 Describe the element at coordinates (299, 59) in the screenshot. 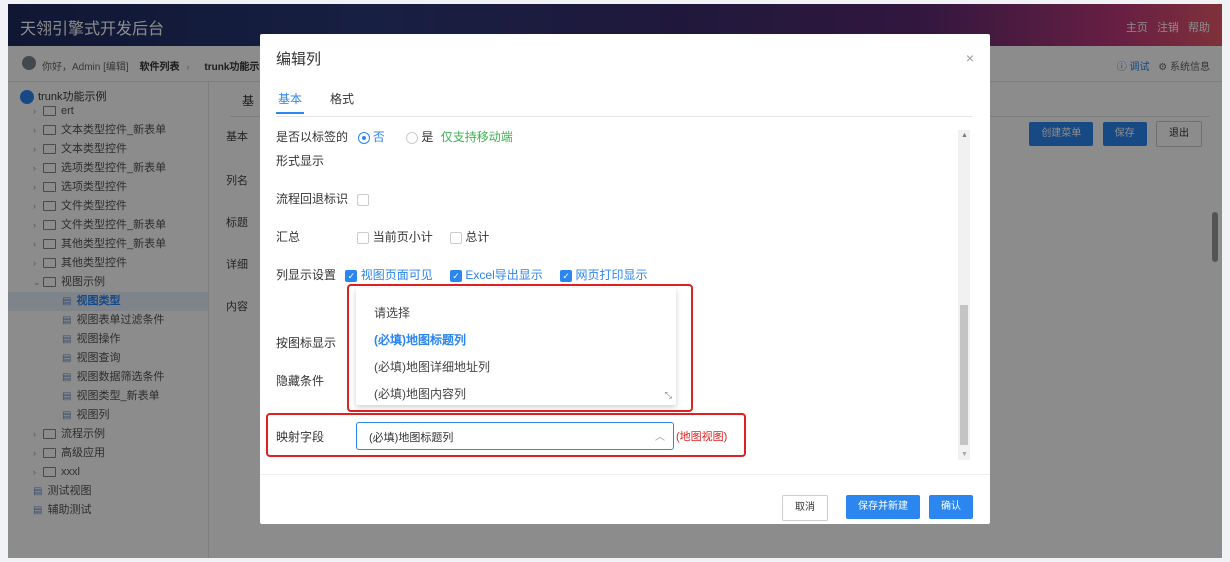

I see `modal-title: 编辑列` at that location.